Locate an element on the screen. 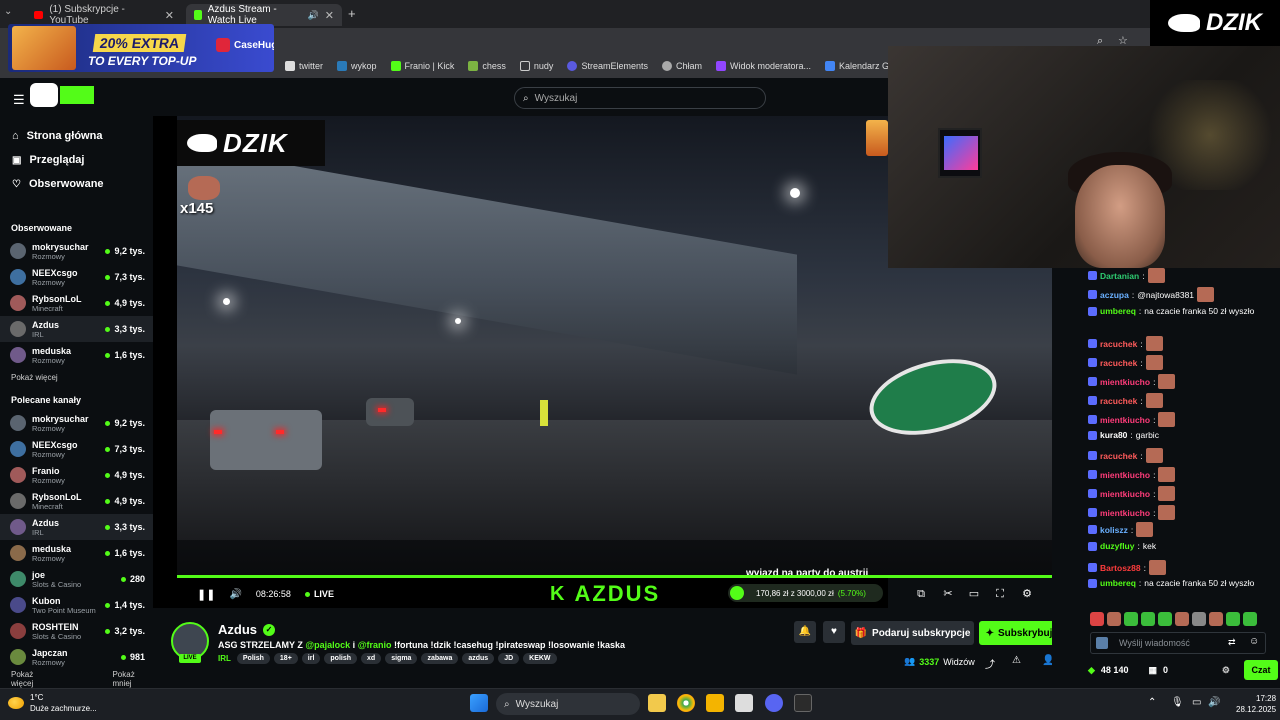 Image resolution: width=1280 pixels, height=720 pixels. kick-logo is located at coordinates (63, 95).